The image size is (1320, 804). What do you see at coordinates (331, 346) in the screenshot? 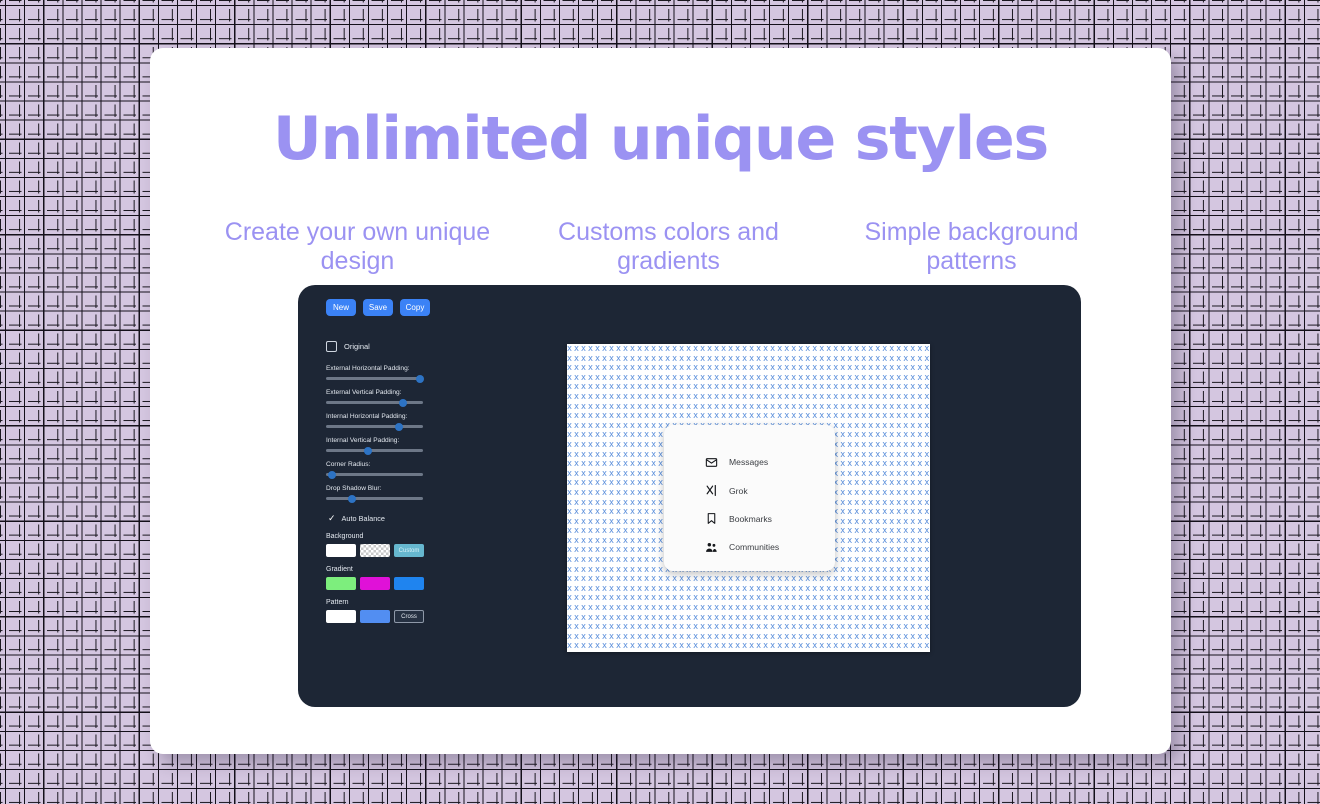
I see `checkbox-box-icon` at bounding box center [331, 346].